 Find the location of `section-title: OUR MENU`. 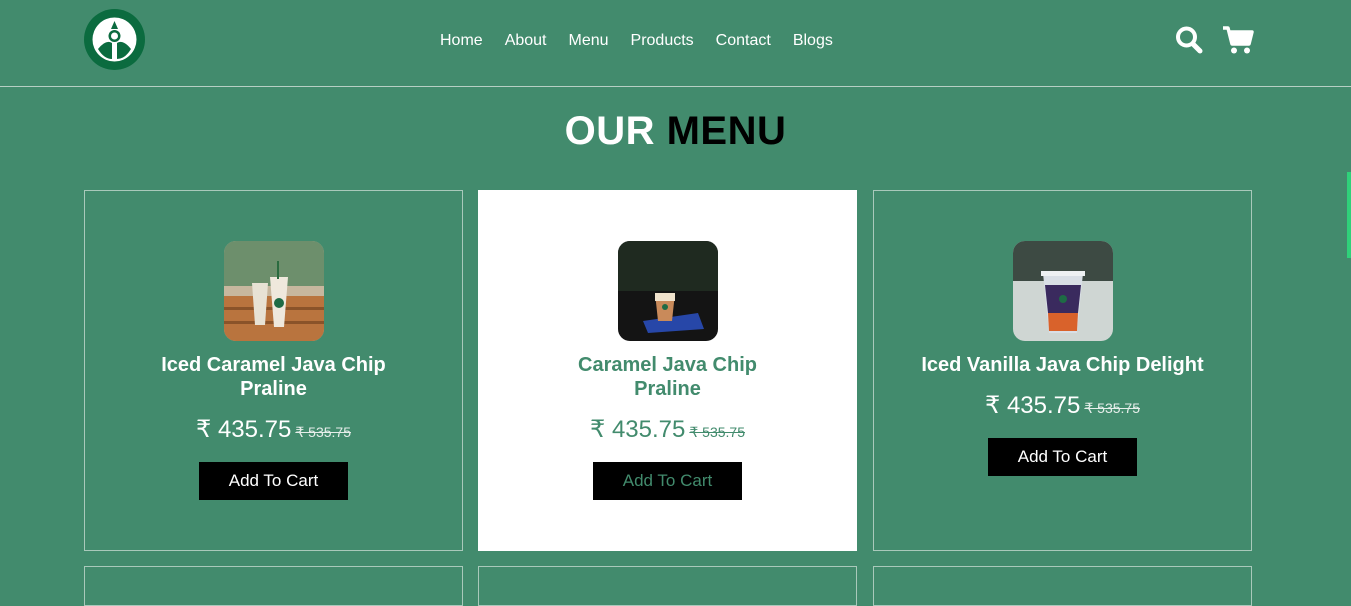

section-title: OUR MENU is located at coordinates (675, 131).